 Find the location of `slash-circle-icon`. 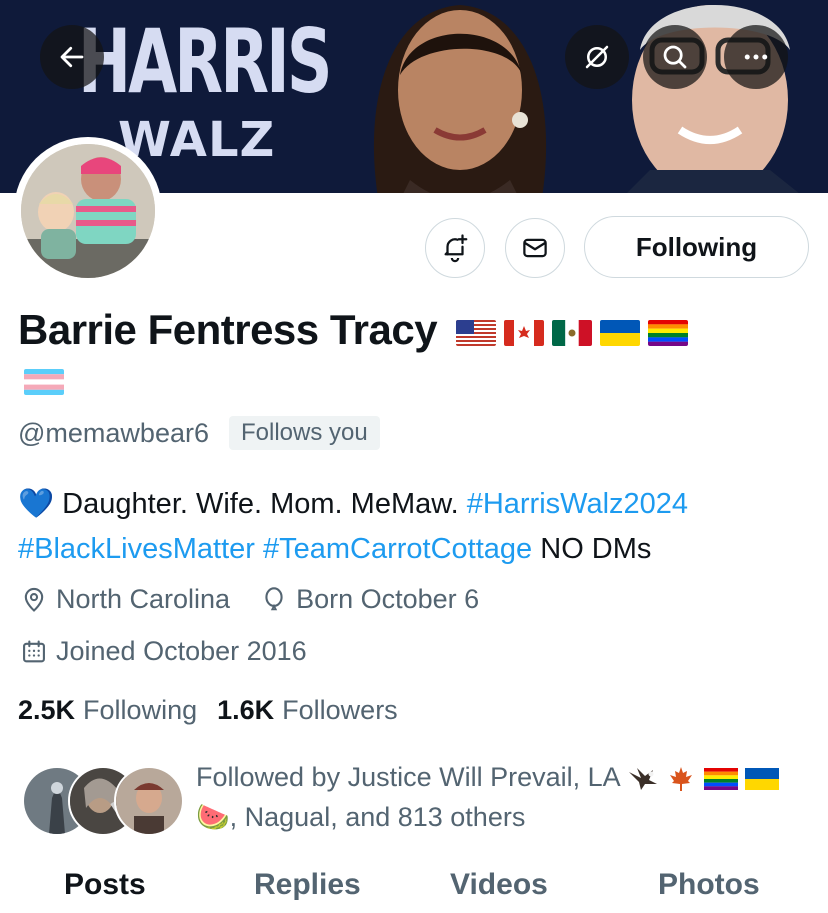

slash-circle-icon is located at coordinates (597, 57).